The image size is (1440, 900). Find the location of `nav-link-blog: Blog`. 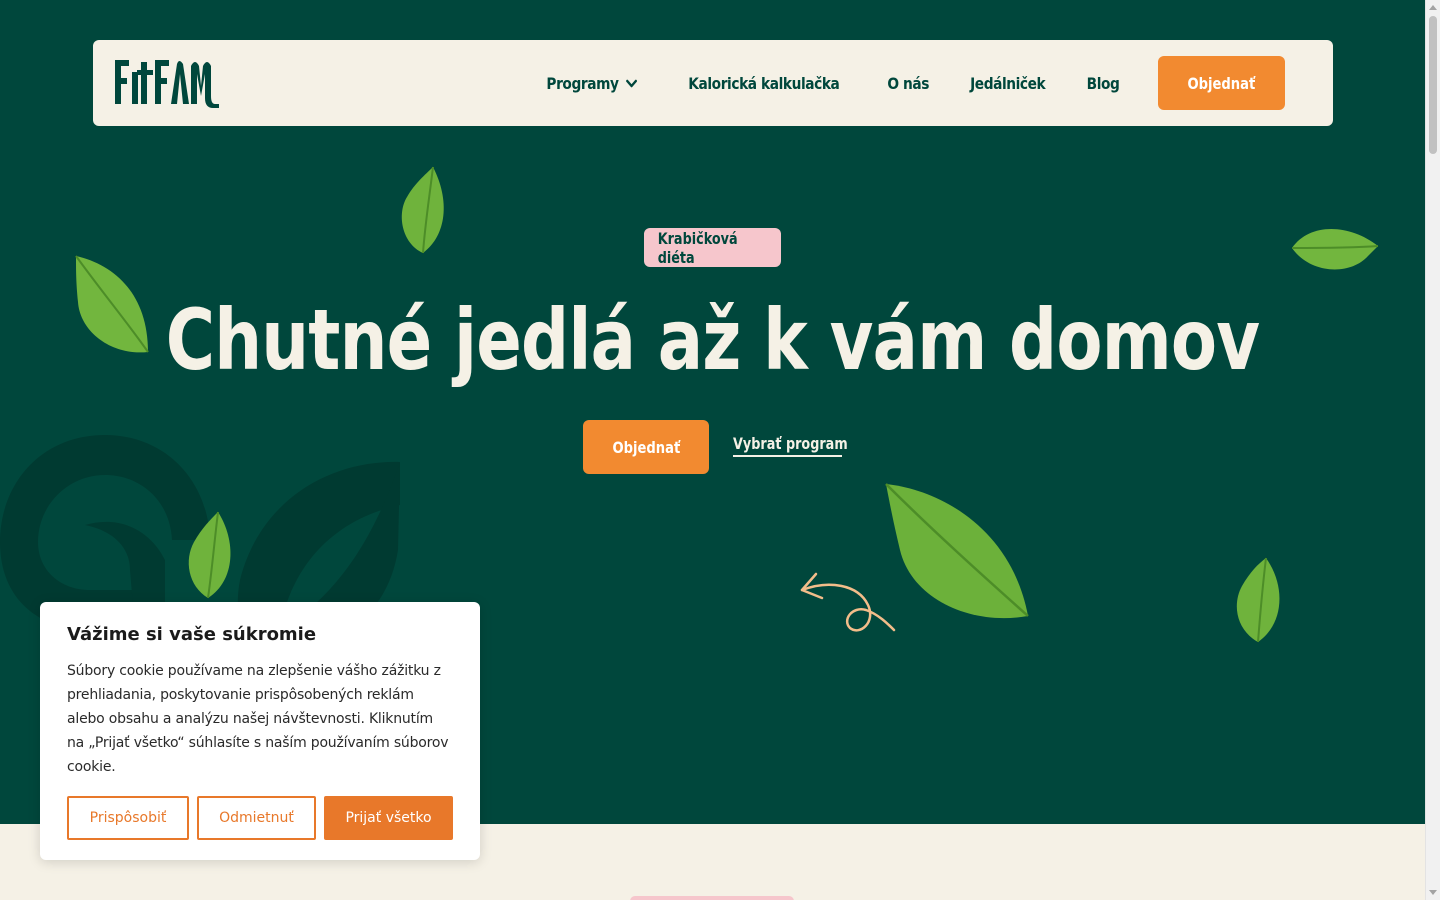

nav-link-blog: Blog is located at coordinates (1103, 83).